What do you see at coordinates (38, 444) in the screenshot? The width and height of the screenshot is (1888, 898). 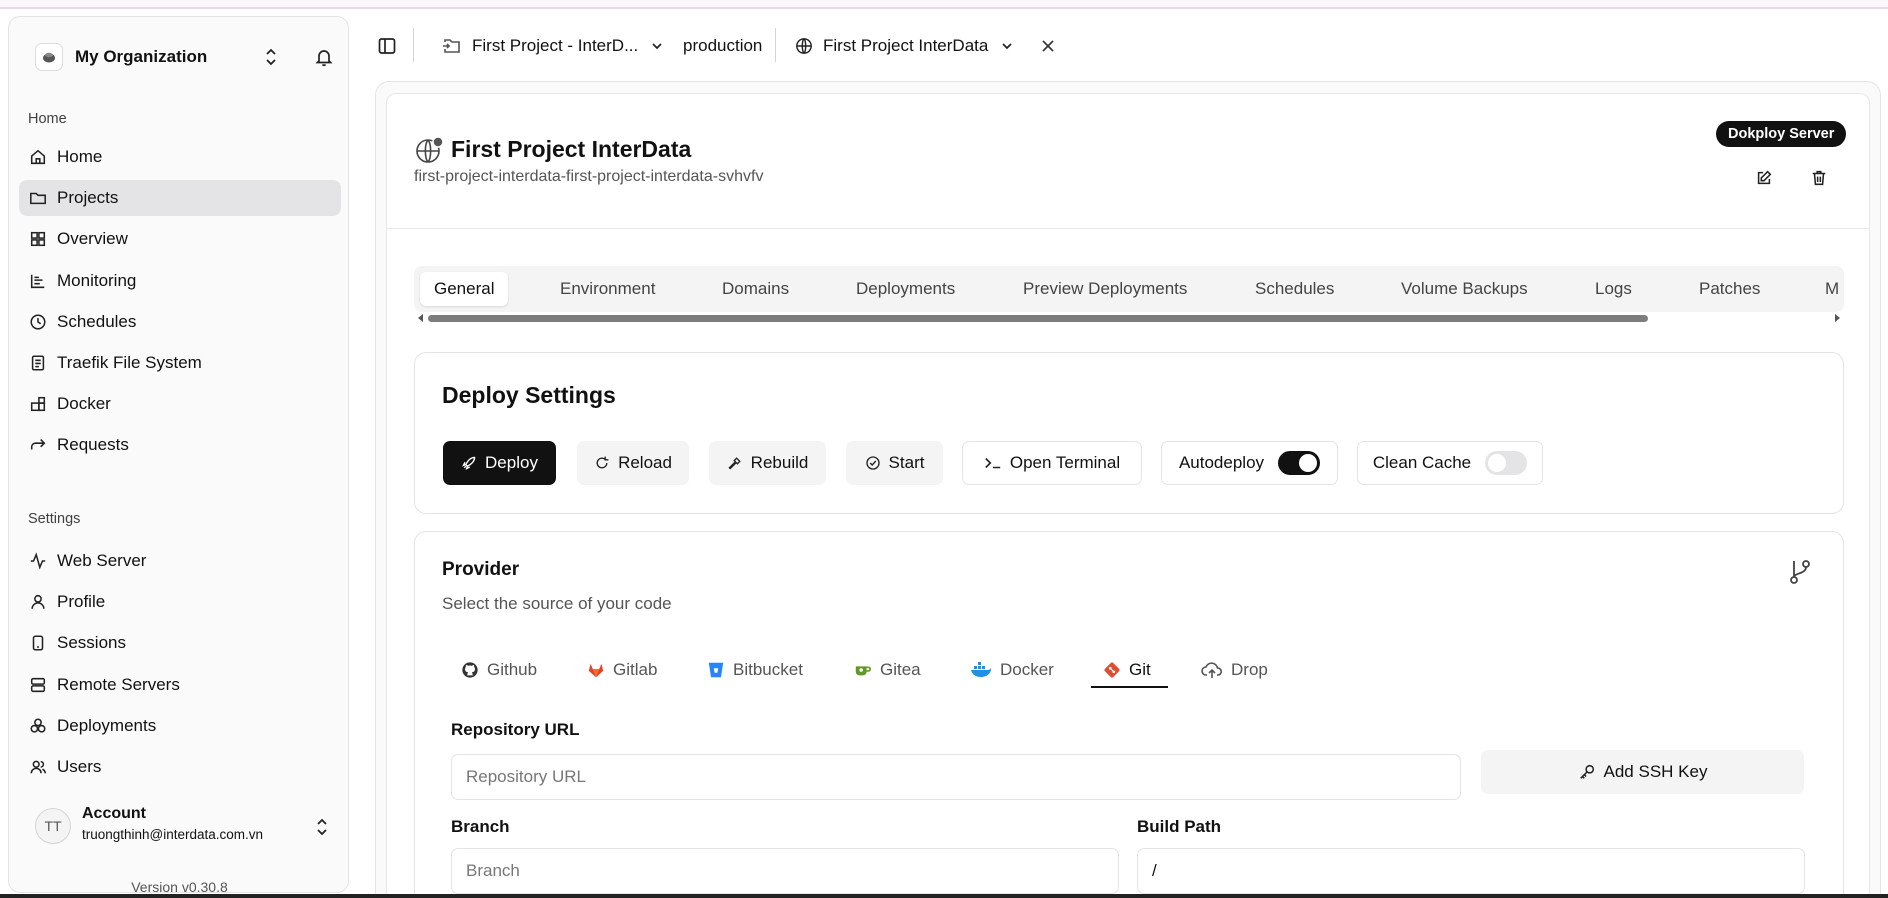 I see `forward-icon` at bounding box center [38, 444].